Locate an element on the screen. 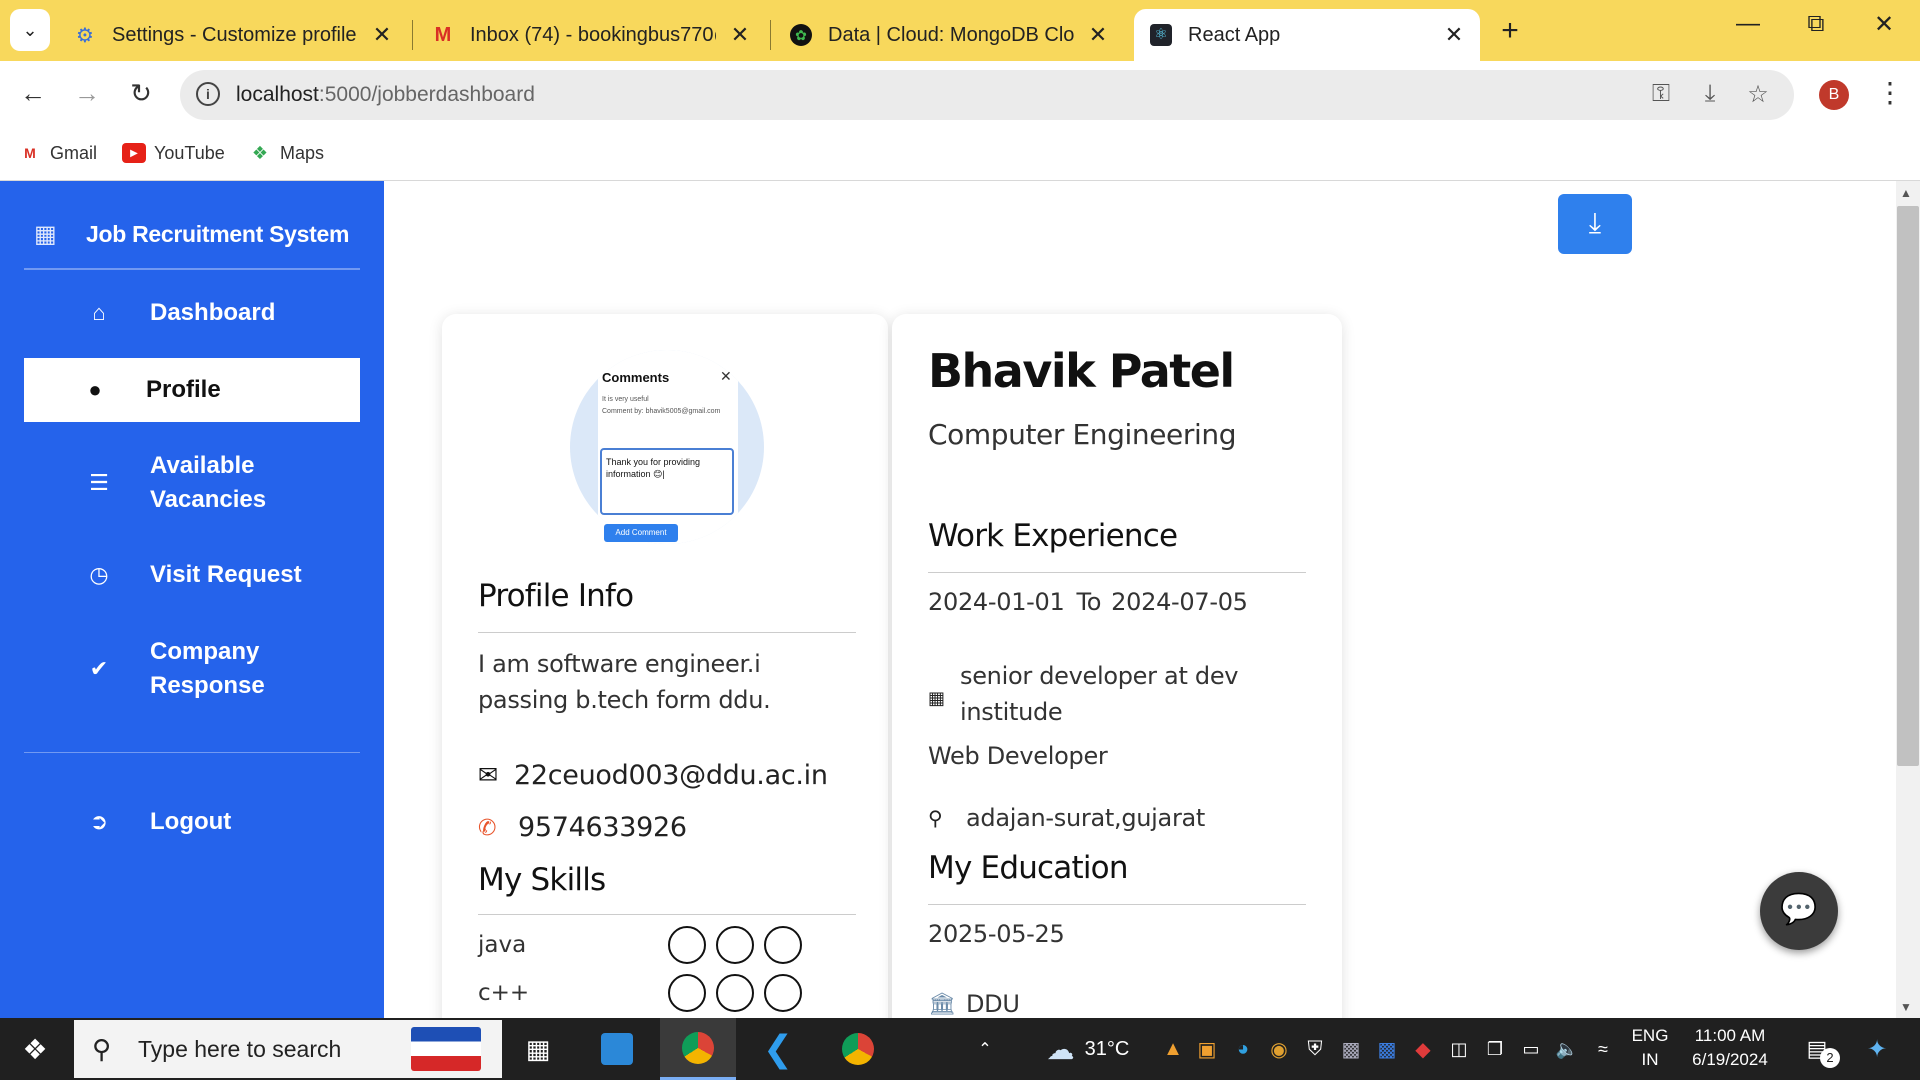 The width and height of the screenshot is (1920, 1080). browser-tab-settings: ⚙ Settings - Customize profile ✕ is located at coordinates (233, 35).